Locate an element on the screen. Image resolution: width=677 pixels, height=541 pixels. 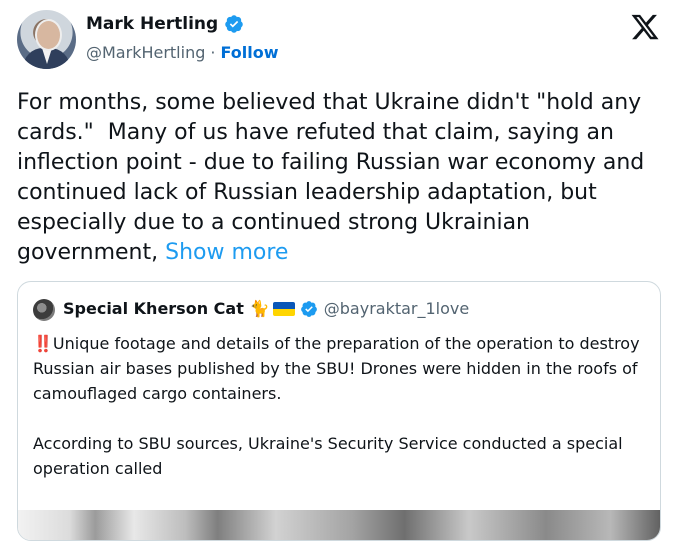
author-name: Mark Hertling is located at coordinates (152, 24).